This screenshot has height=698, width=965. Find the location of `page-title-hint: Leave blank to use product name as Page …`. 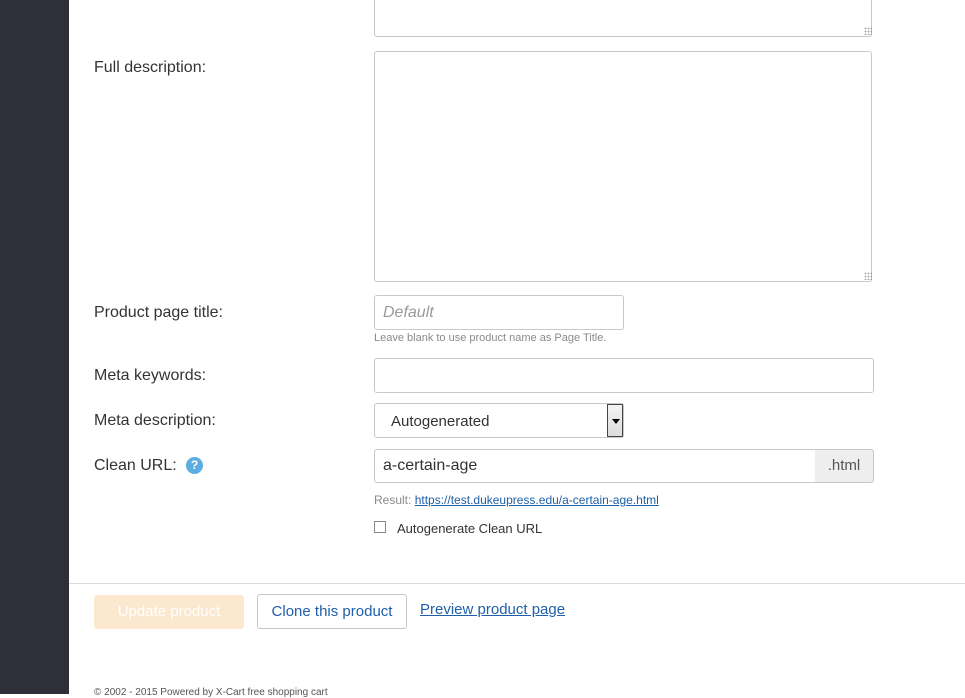

page-title-hint: Leave blank to use product name as Page … is located at coordinates (490, 338).